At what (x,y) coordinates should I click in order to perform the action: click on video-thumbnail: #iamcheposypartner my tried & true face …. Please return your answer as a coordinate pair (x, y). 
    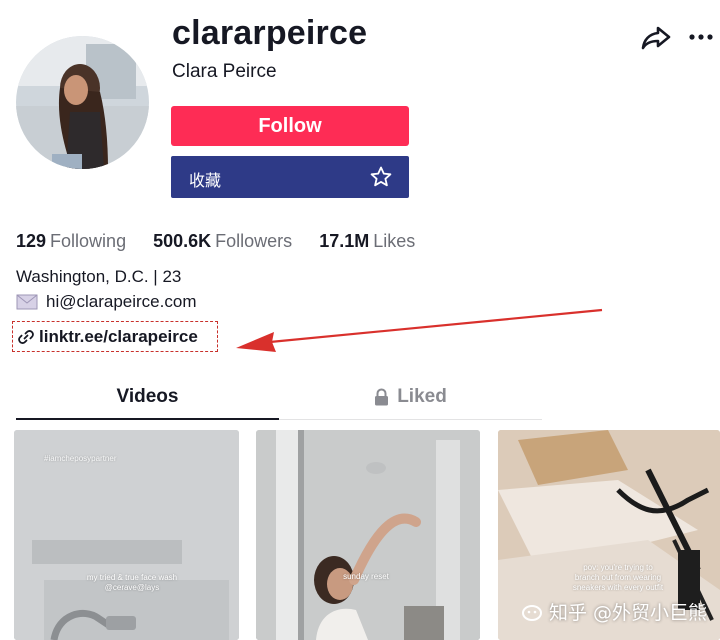
    Looking at the image, I should click on (126, 535).